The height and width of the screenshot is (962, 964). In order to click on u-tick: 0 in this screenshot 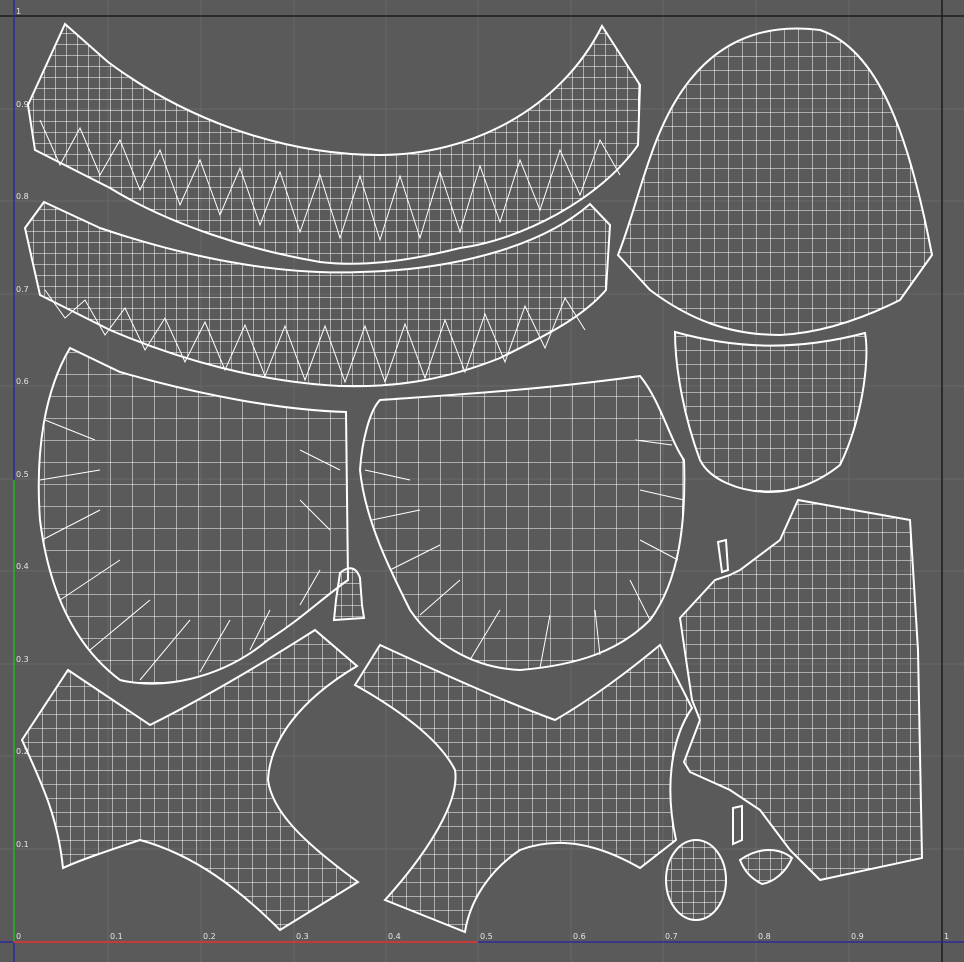, I will do `click(18, 936)`.